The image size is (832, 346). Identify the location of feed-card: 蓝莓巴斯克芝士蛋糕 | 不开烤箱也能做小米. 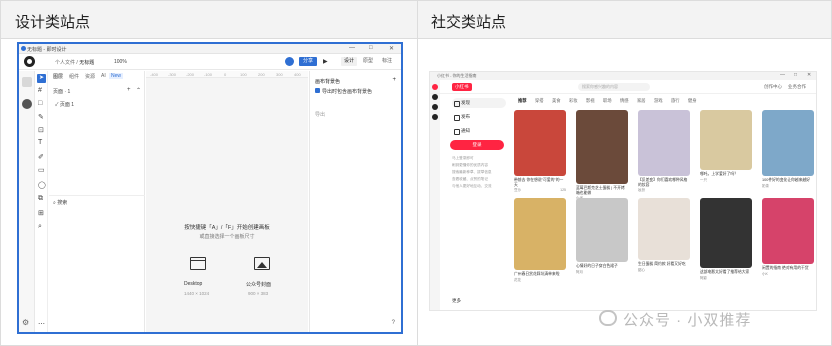
(602, 155).